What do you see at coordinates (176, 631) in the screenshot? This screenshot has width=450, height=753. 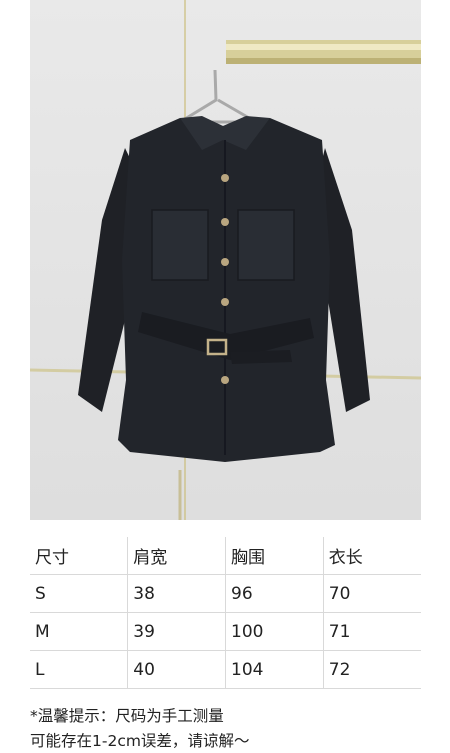 I see `table-cell: 39` at bounding box center [176, 631].